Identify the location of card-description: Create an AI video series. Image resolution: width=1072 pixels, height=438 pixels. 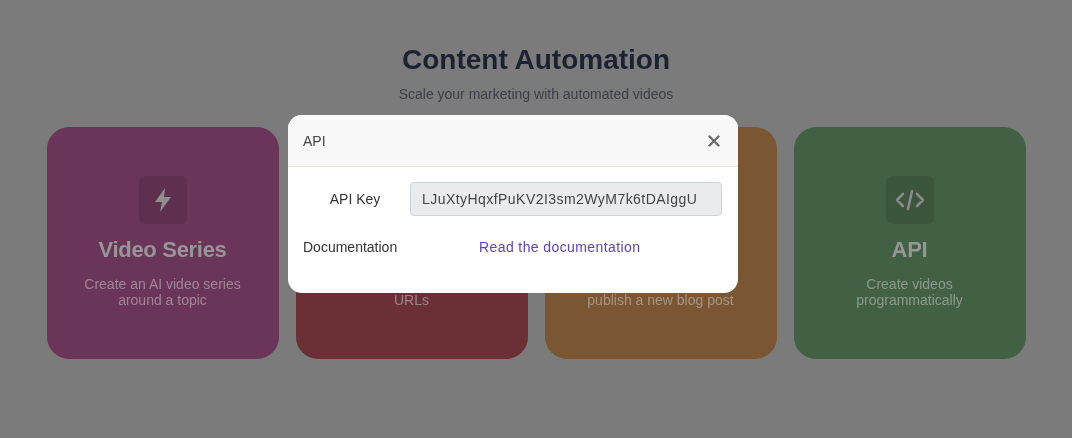
(162, 284).